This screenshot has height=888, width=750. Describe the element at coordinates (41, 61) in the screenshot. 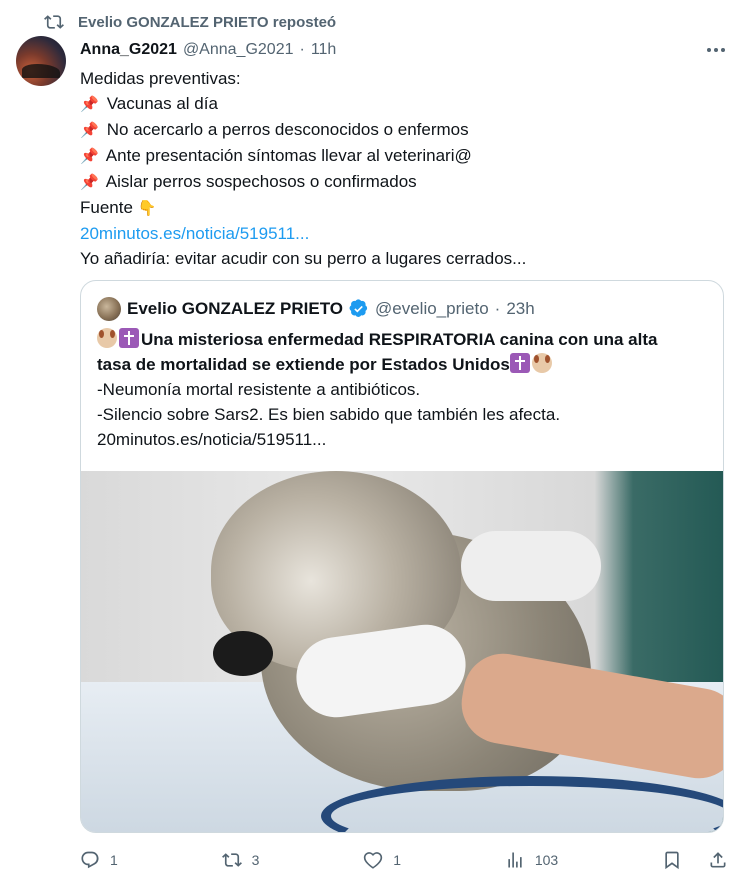

I see `avatar` at that location.